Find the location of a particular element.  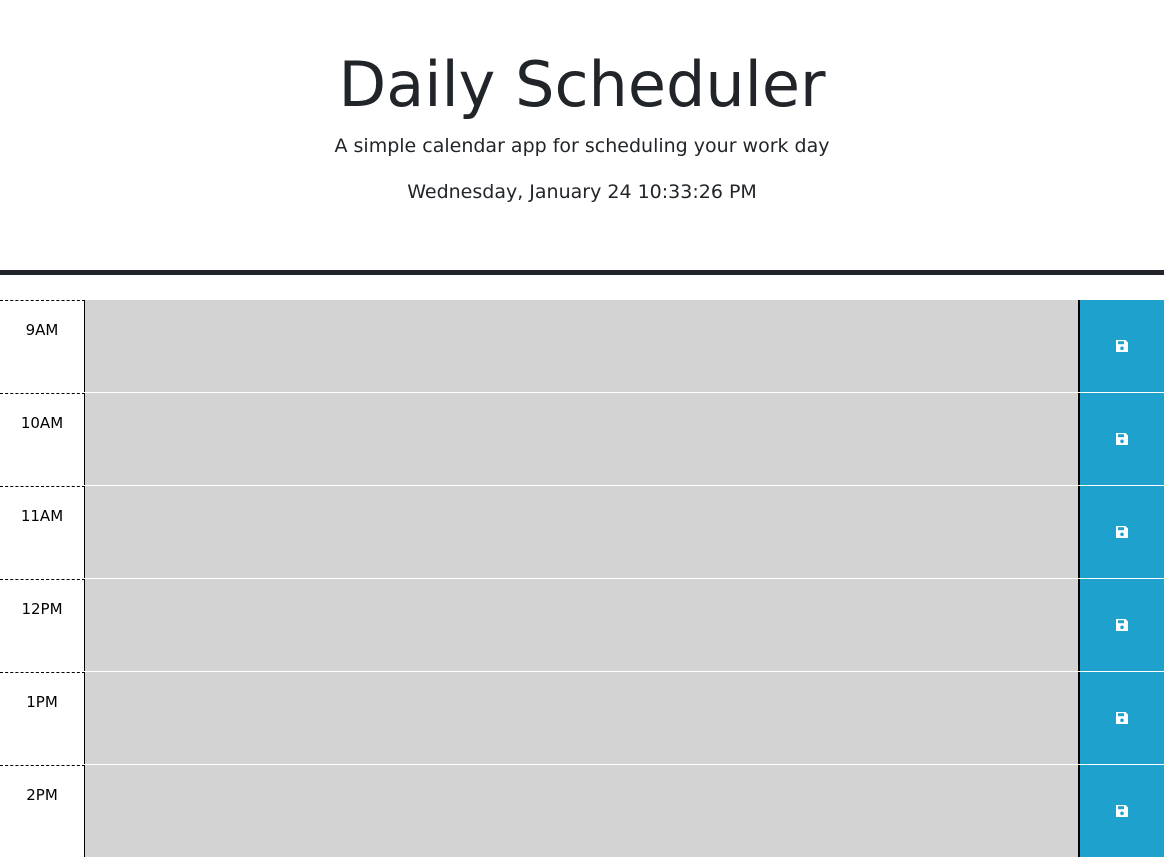

time-block-row: 9AM is located at coordinates (582, 346).